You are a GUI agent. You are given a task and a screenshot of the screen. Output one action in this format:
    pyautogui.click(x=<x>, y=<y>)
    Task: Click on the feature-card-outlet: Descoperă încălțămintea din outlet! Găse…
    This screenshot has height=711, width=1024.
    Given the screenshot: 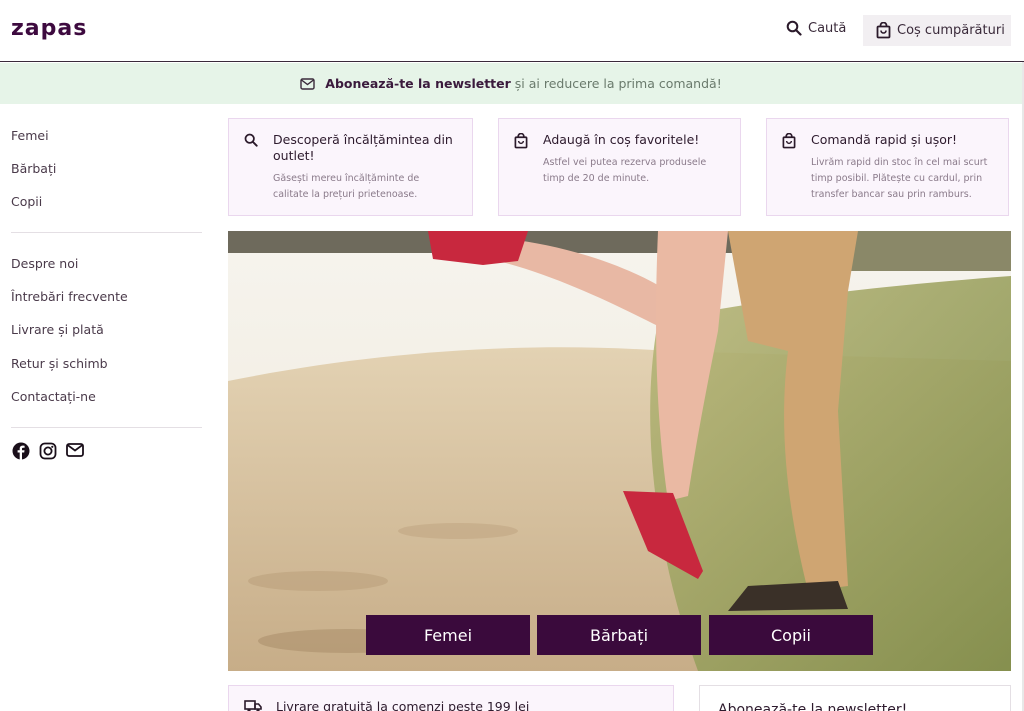 What is the action you would take?
    pyautogui.click(x=350, y=167)
    